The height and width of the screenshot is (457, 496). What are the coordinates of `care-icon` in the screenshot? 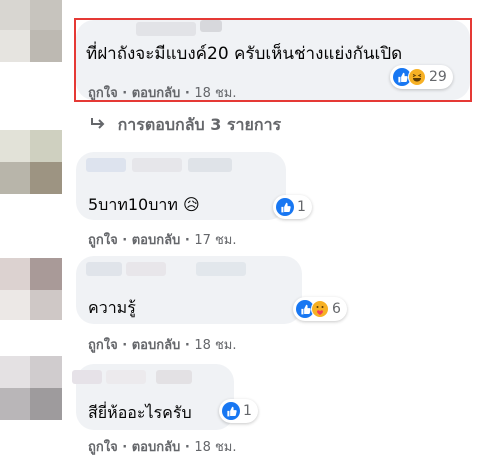 It's located at (320, 309).